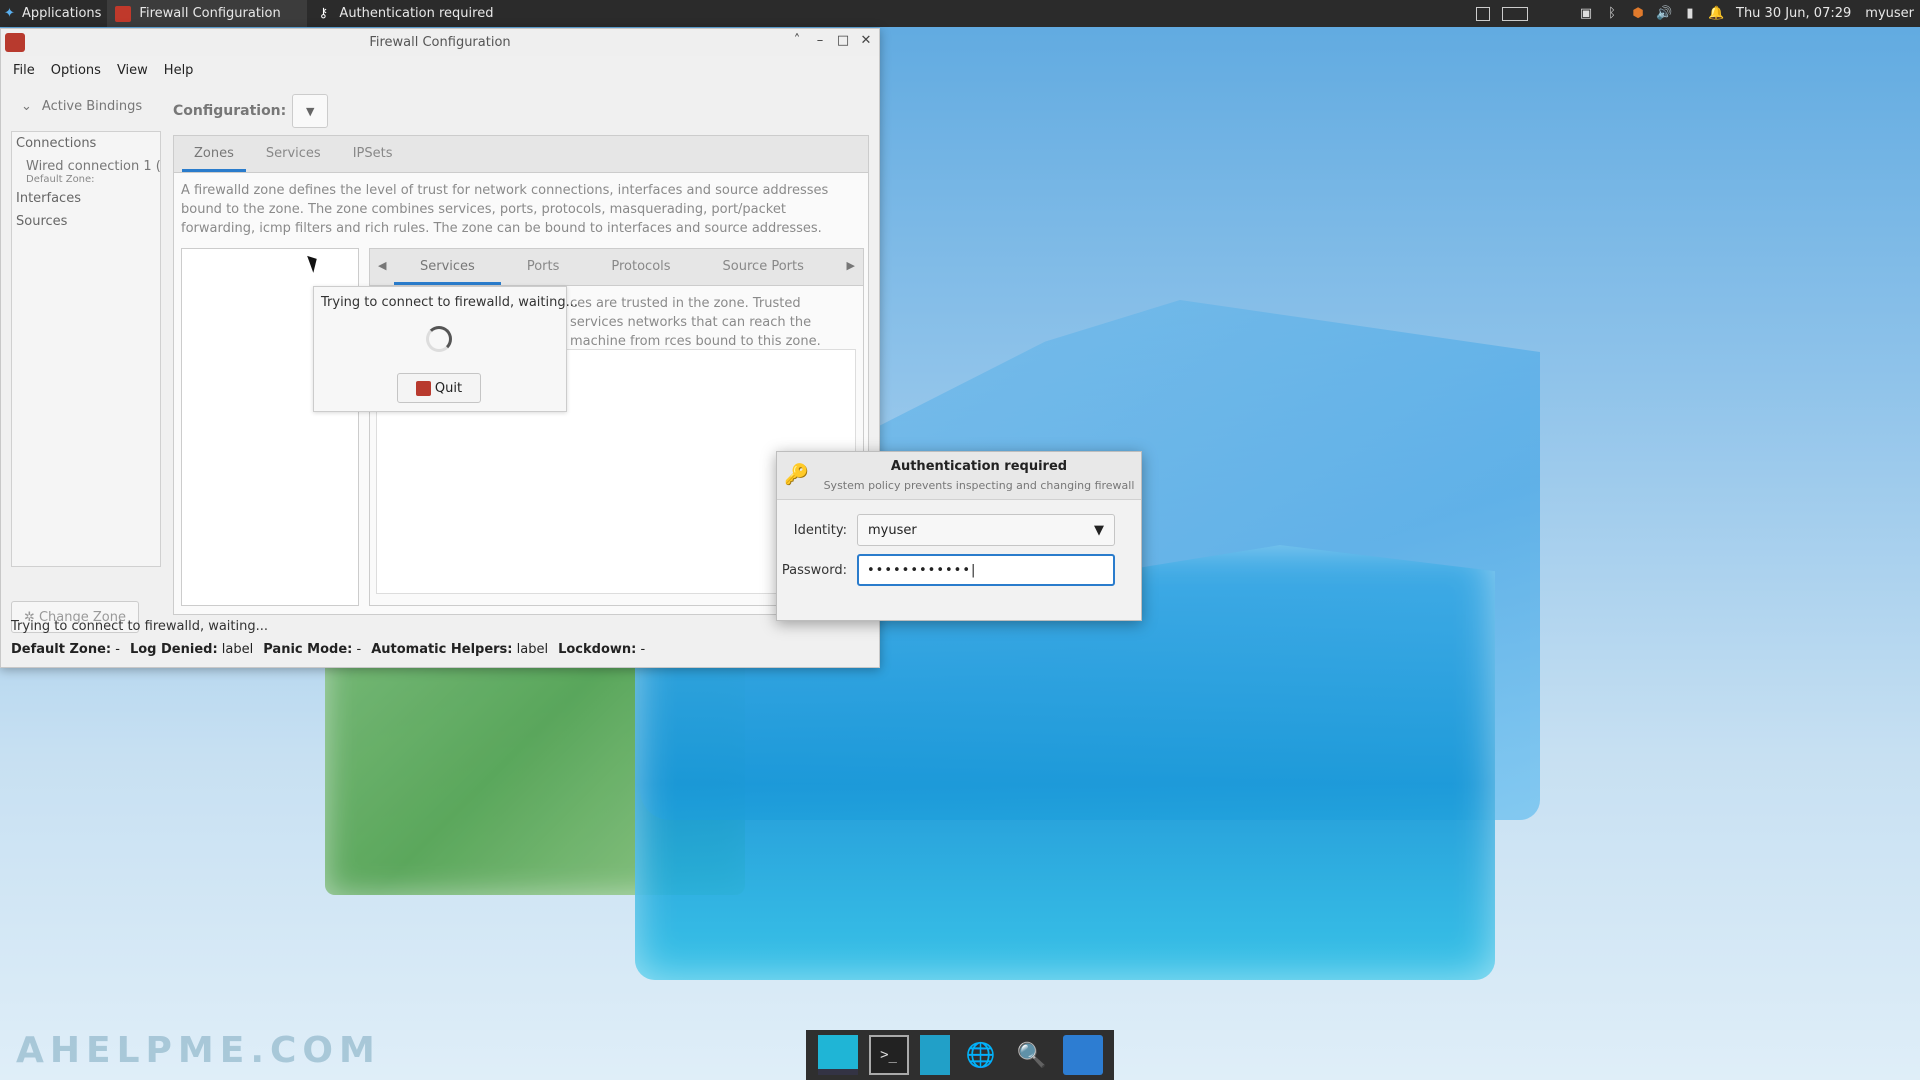 The width and height of the screenshot is (1920, 1080). What do you see at coordinates (851, 265) in the screenshot?
I see `scroll-right-icon: ▶` at bounding box center [851, 265].